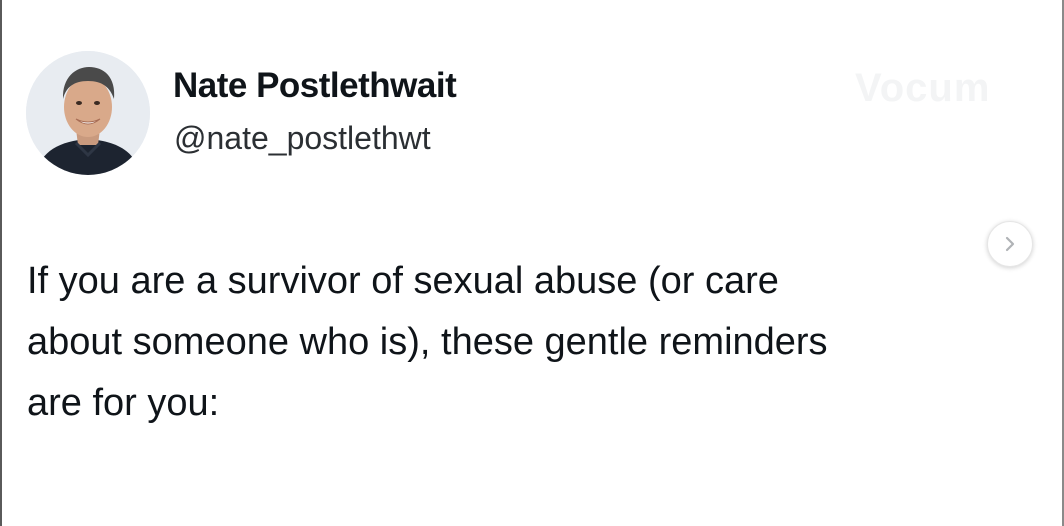  I want to click on avatar-portrait-icon, so click(88, 113).